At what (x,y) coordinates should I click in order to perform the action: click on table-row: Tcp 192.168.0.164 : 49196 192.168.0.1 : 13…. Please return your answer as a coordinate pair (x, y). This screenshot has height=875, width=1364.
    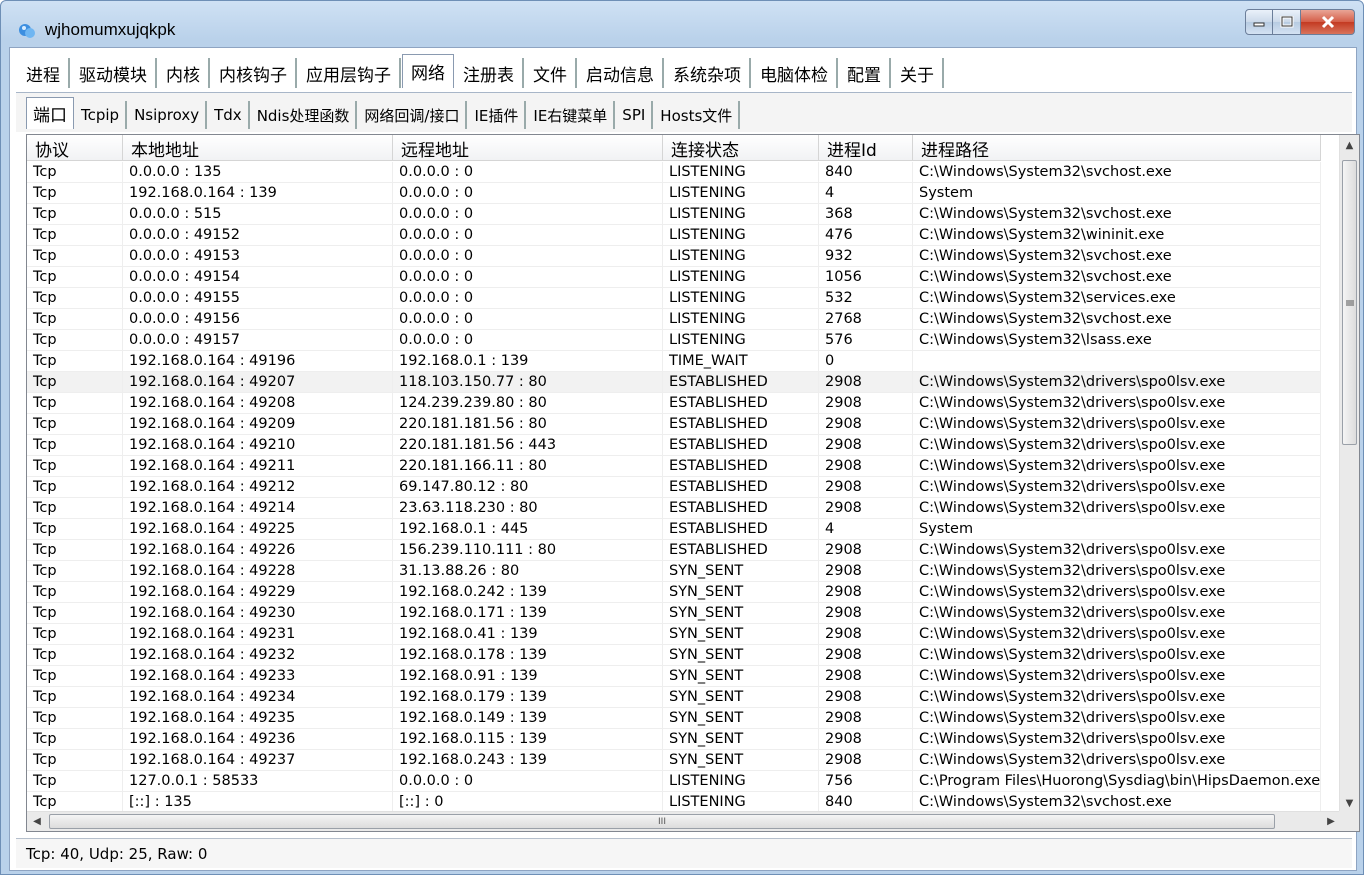
    Looking at the image, I should click on (674, 361).